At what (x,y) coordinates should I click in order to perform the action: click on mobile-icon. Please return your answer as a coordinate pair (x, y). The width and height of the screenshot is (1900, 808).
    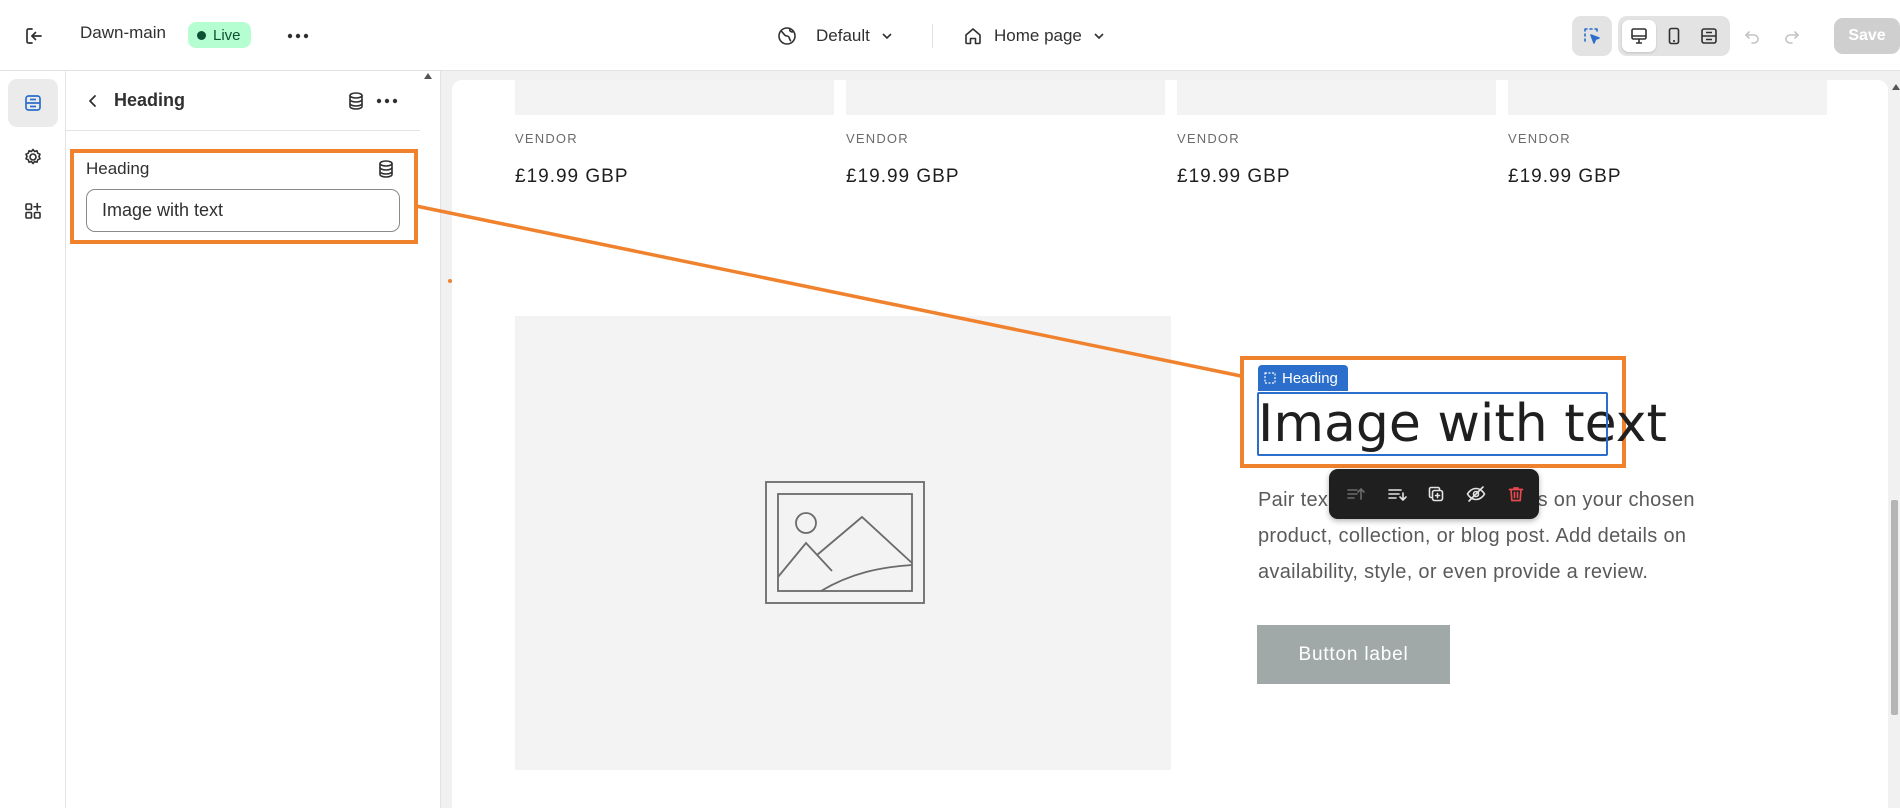
    Looking at the image, I should click on (1674, 36).